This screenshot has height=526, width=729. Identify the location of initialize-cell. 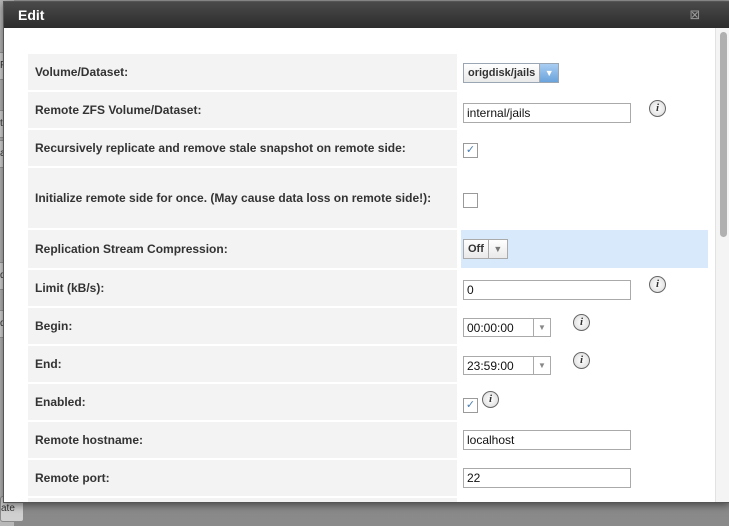
(584, 198).